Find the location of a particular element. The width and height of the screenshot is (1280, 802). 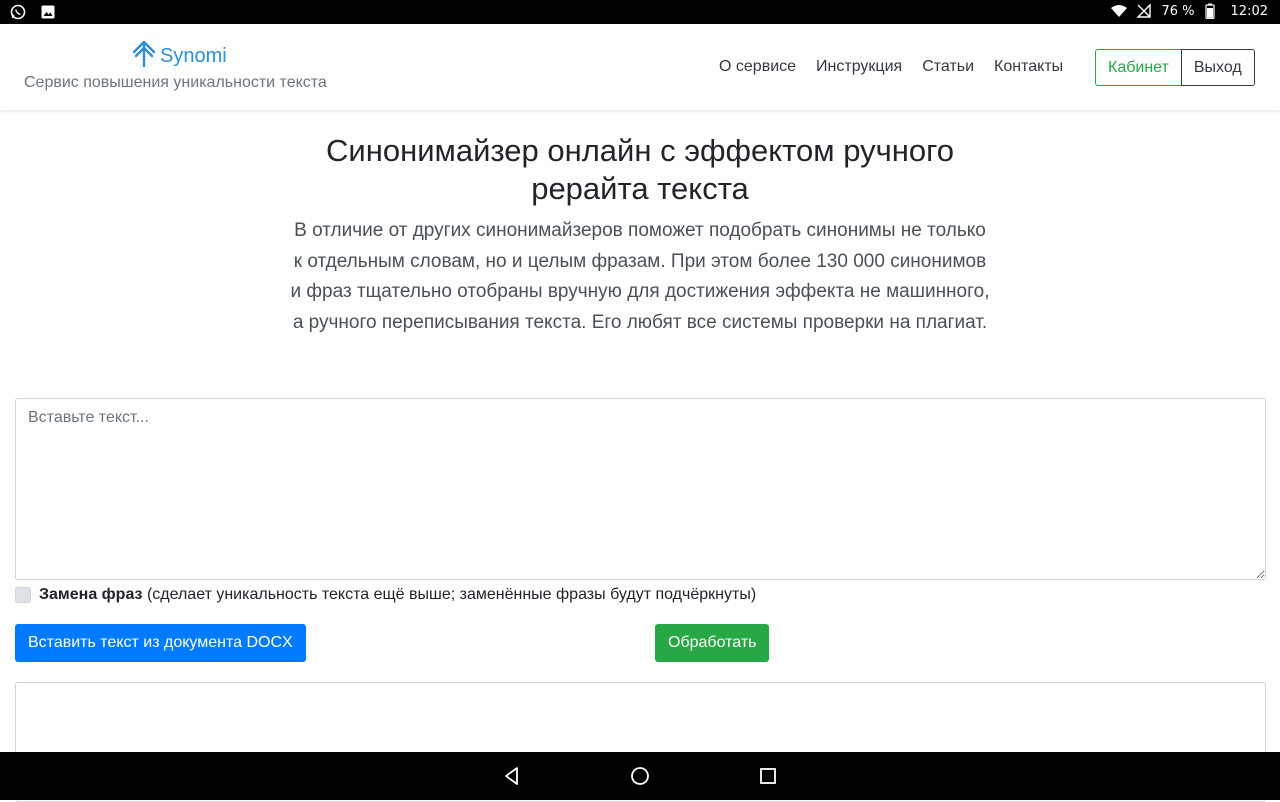

brand-name: Synomi is located at coordinates (193, 56).